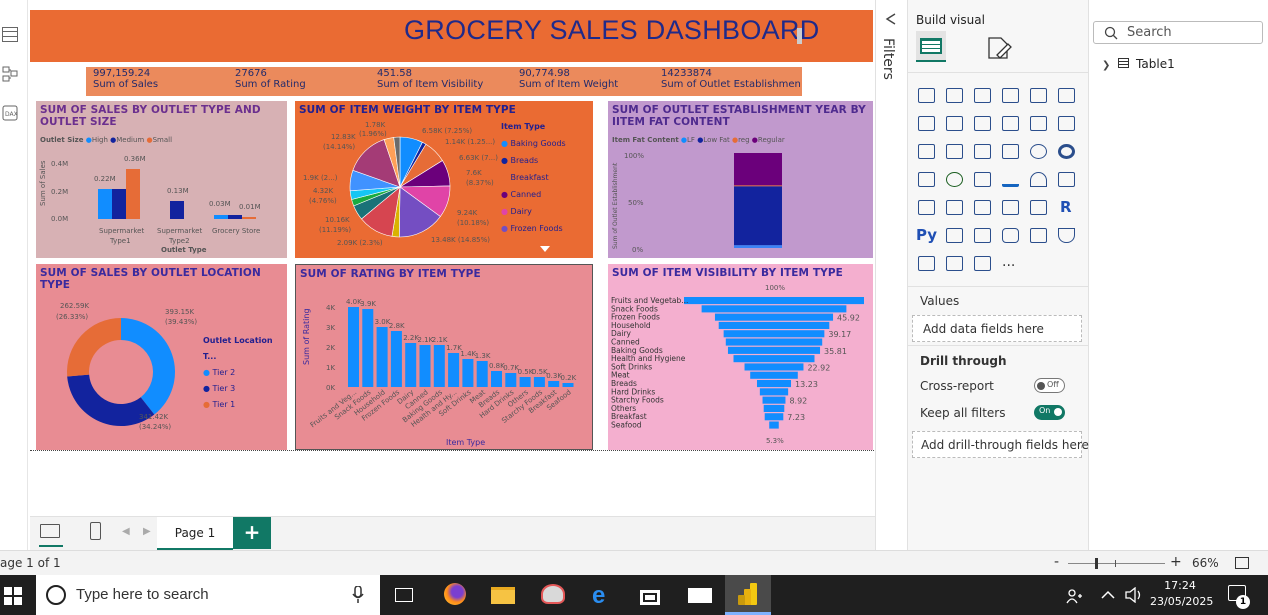  I want to click on values-drop-zone: Add data fields here, so click(997, 328).